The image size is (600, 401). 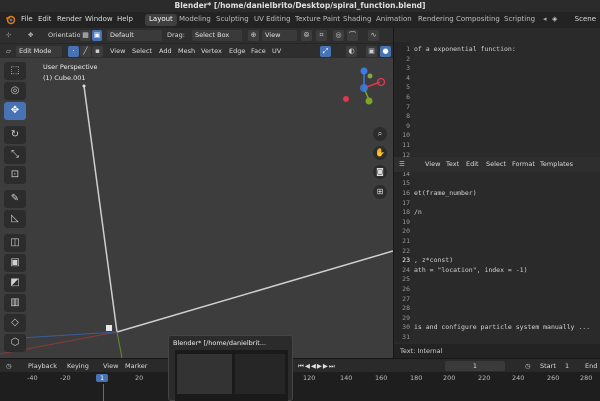 What do you see at coordinates (8, 35) in the screenshot?
I see `editor-type-icon: ⊹` at bounding box center [8, 35].